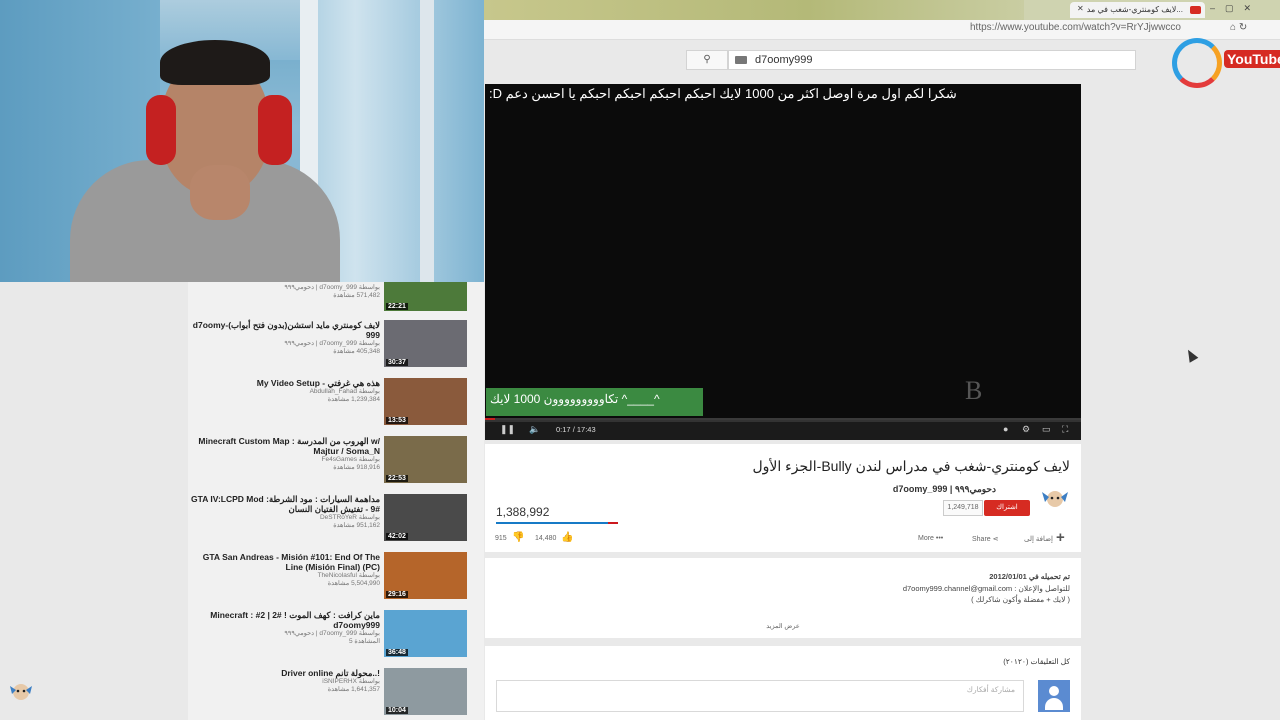 The image size is (1280, 720). Describe the element at coordinates (397, 710) in the screenshot. I see `related-video-duration: 10:04` at that location.